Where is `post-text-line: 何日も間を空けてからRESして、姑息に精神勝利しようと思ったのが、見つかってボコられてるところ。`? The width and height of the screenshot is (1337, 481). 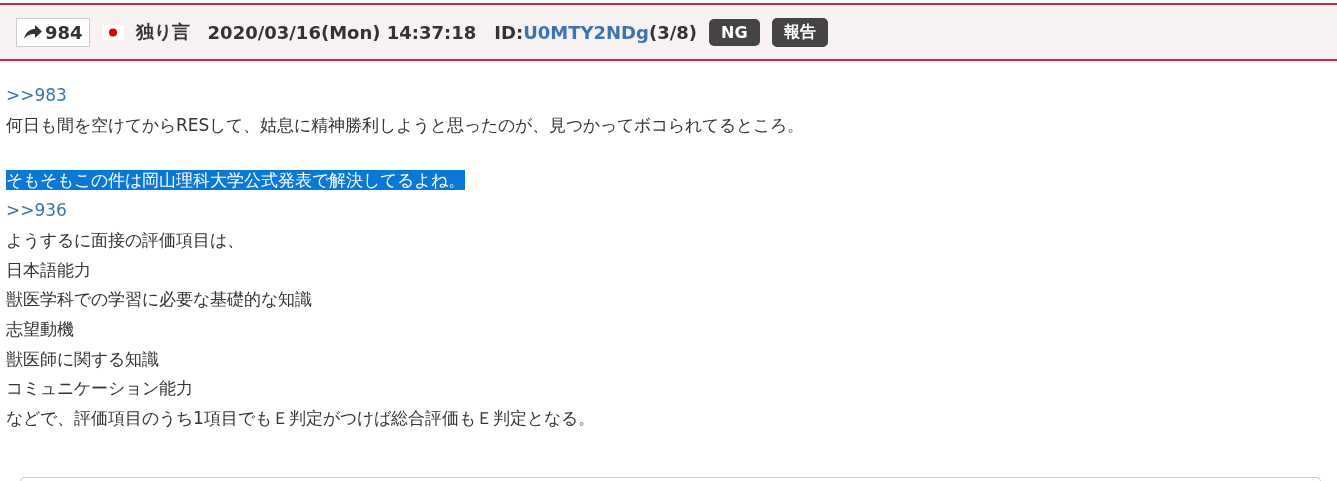 post-text-line: 何日も間を空けてからRESして、姑息に精神勝利しようと思ったのが、見つかってボコられてるところ。 is located at coordinates (405, 124).